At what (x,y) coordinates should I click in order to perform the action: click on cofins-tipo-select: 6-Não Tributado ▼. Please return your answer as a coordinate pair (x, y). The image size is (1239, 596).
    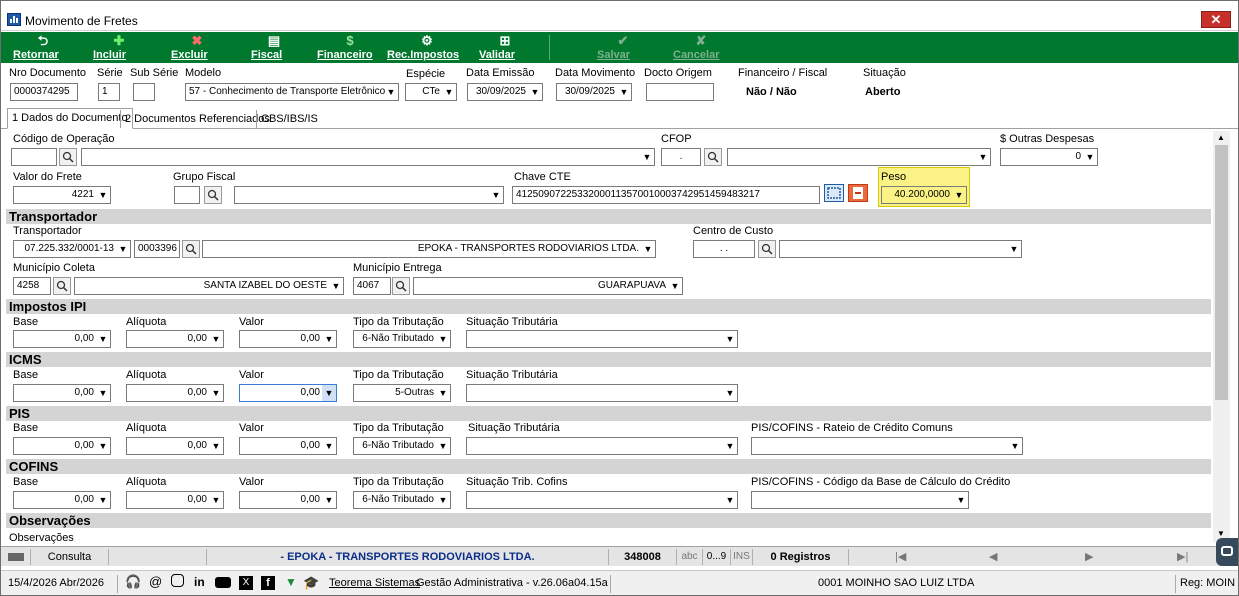
    Looking at the image, I should click on (402, 500).